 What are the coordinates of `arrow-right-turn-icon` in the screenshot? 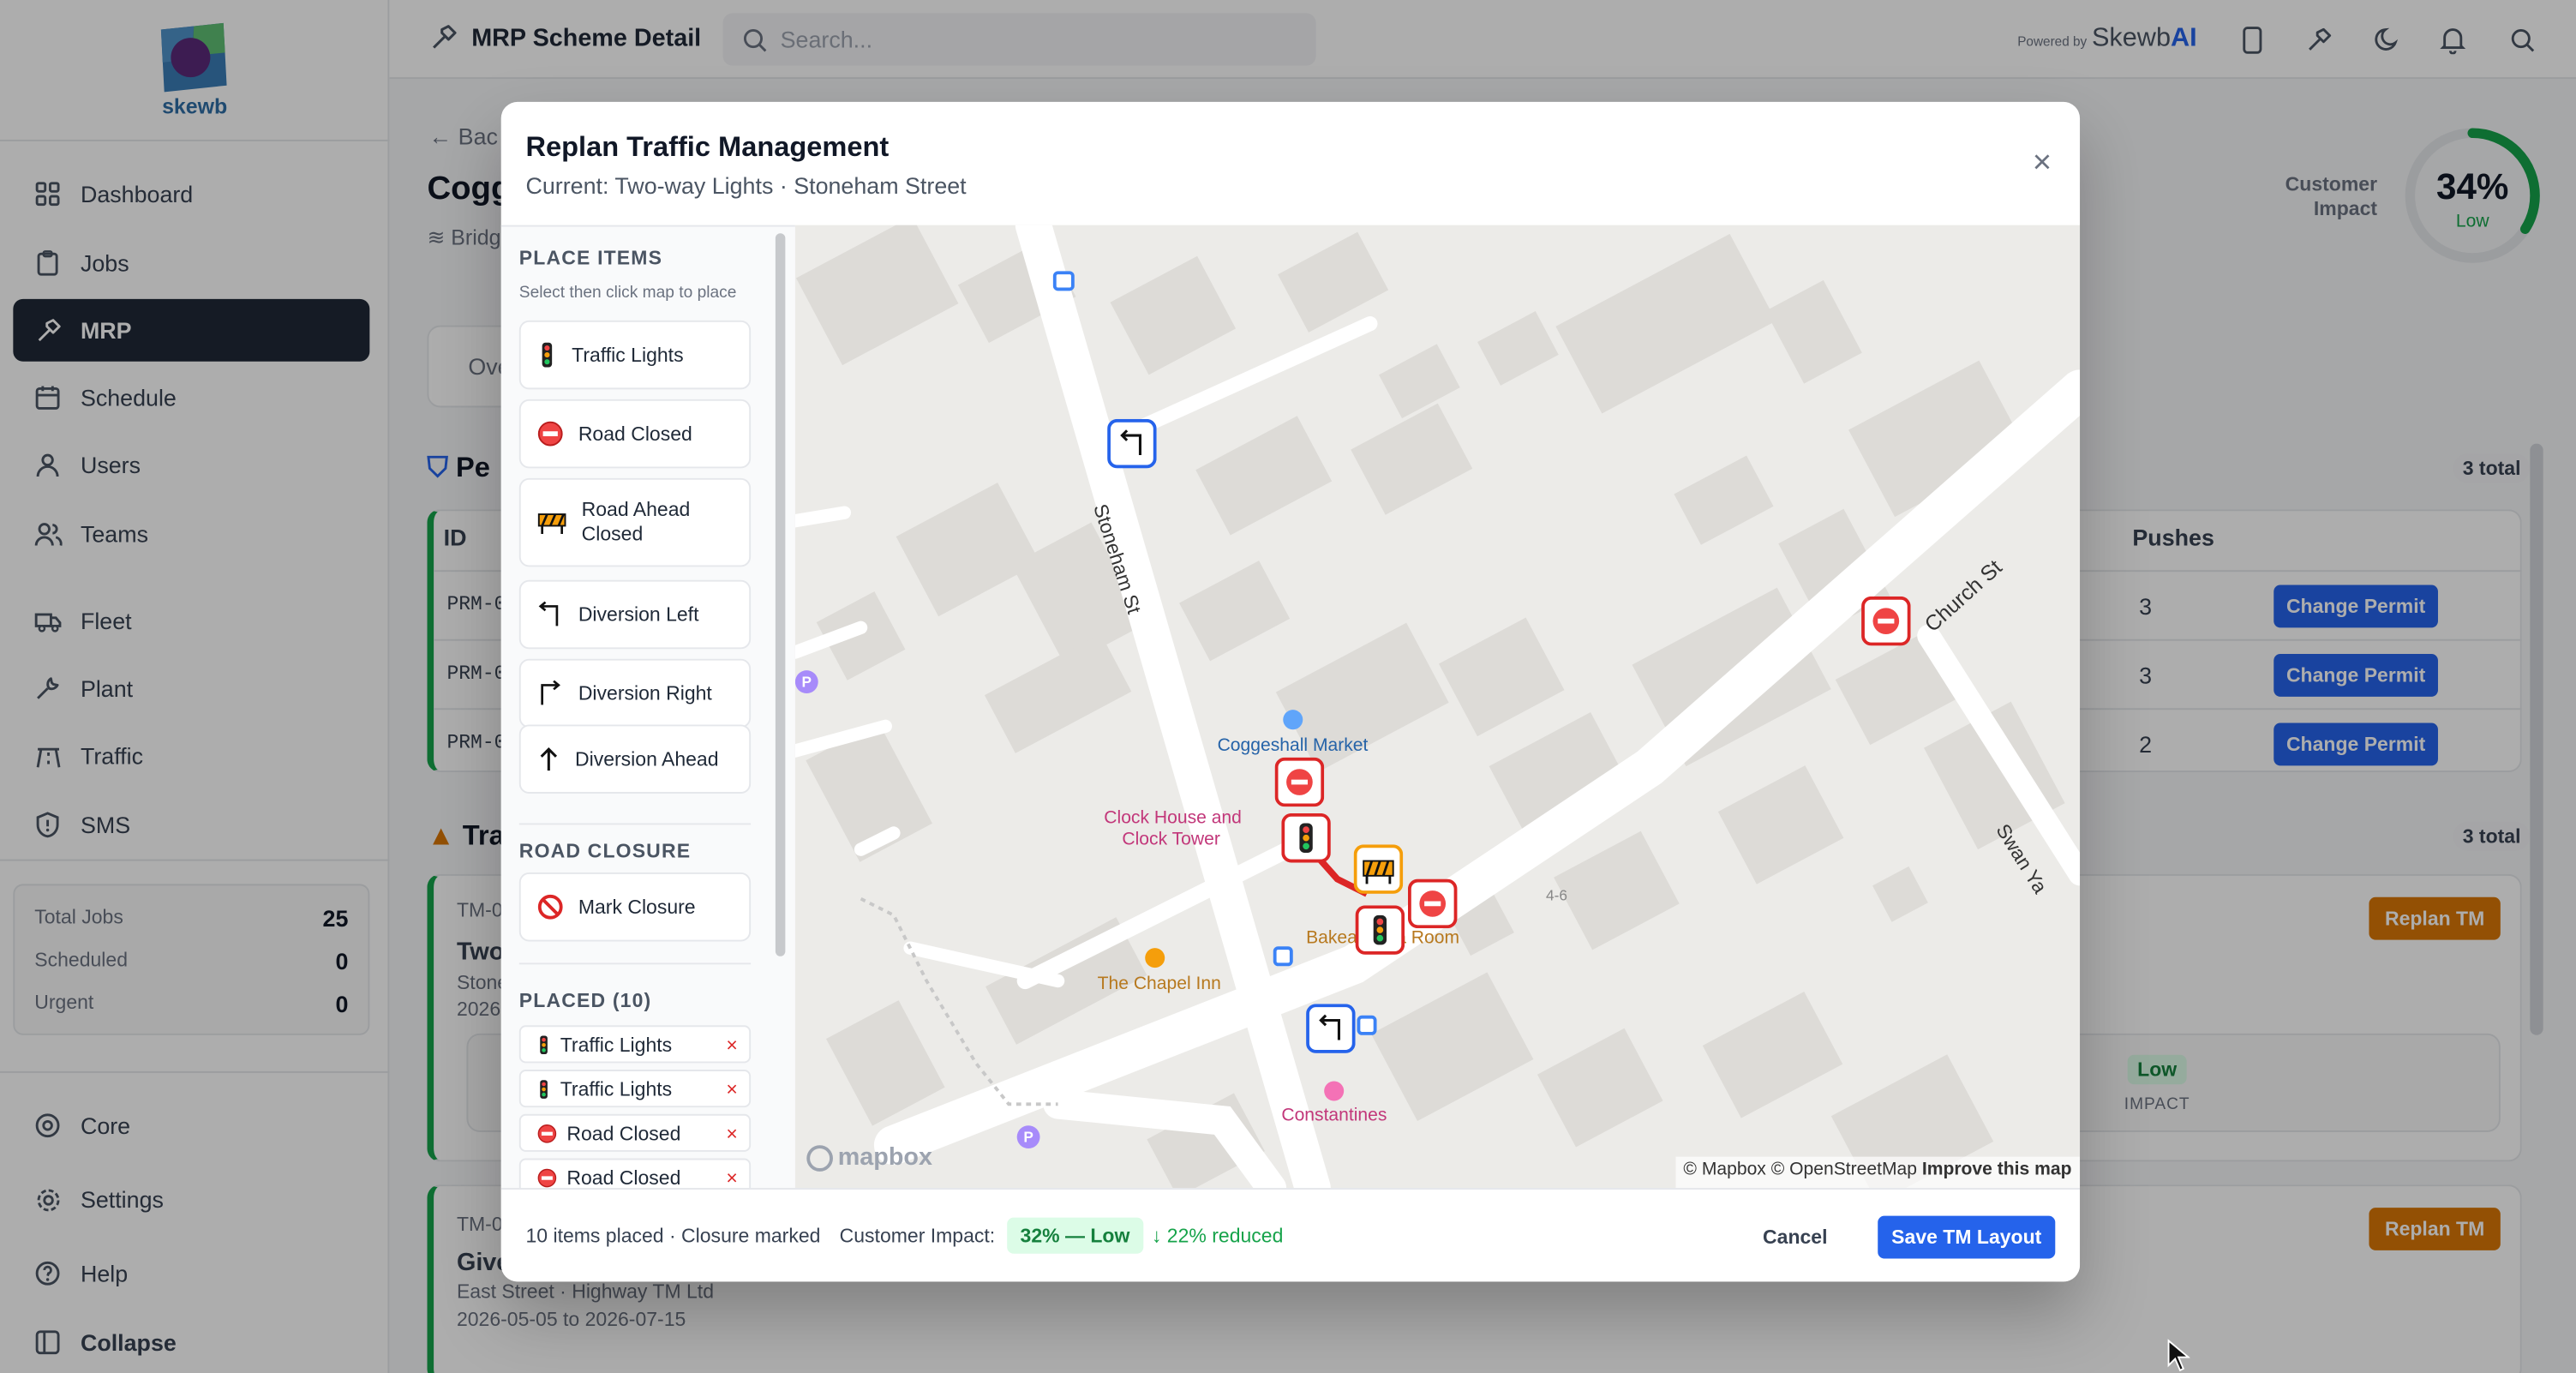 It's located at (550, 693).